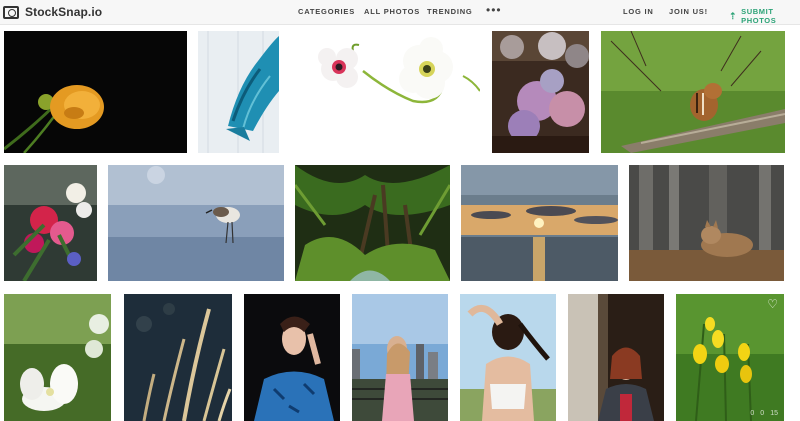 This screenshot has width=800, height=421. I want to click on photo-orange-flower, so click(95, 92).